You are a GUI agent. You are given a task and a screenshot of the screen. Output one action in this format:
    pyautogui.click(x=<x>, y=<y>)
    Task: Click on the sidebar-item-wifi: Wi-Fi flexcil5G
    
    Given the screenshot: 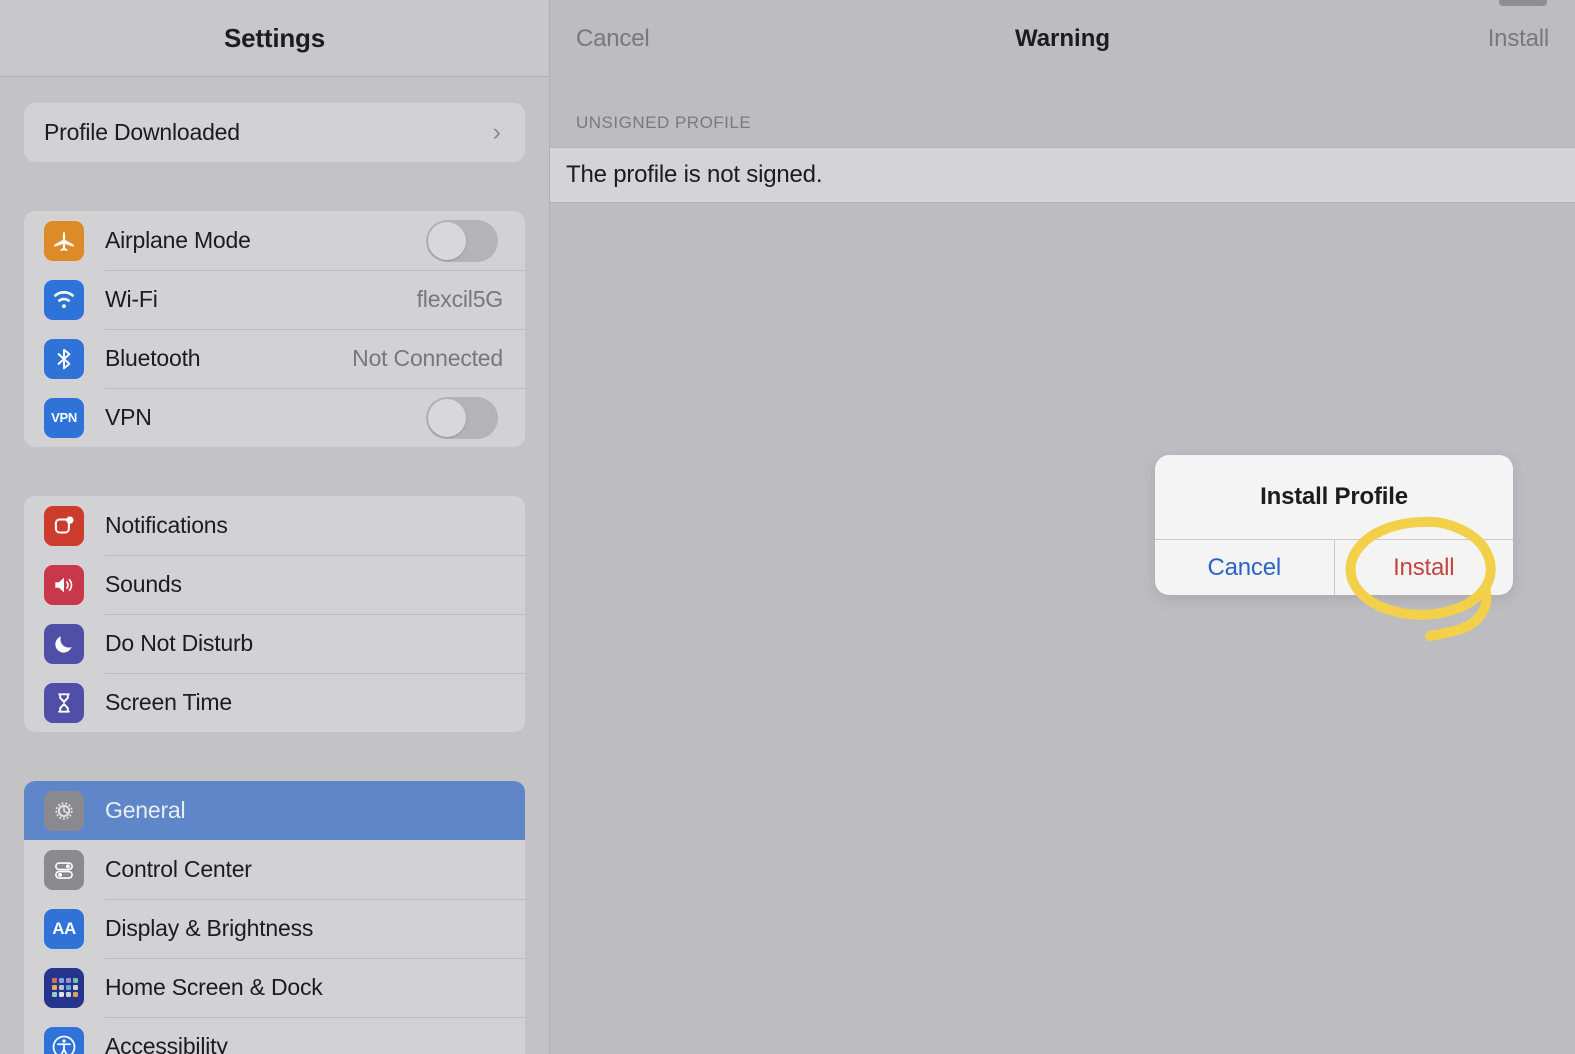 What is the action you would take?
    pyautogui.click(x=274, y=299)
    